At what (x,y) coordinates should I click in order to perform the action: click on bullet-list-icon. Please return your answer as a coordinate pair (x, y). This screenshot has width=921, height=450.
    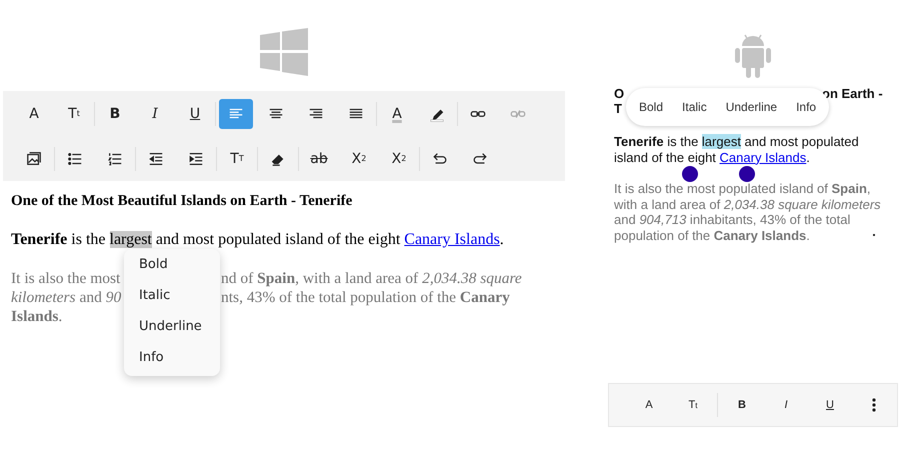
    Looking at the image, I should click on (75, 158).